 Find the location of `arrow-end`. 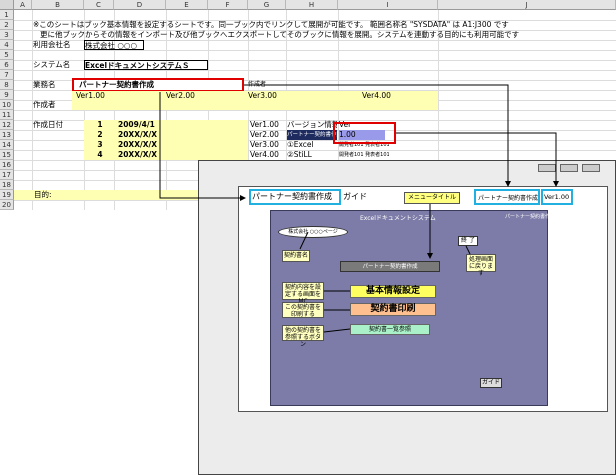

arrow-end is located at coordinates (468, 250).